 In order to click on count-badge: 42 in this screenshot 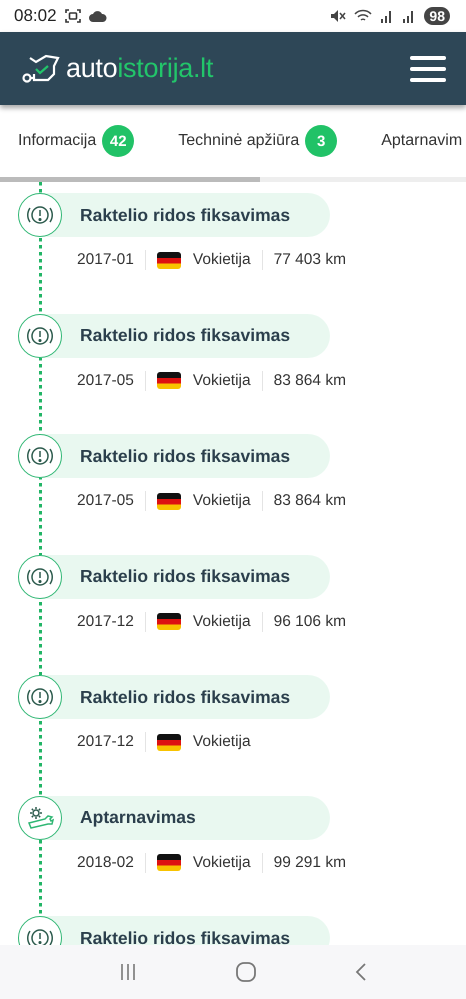, I will do `click(118, 141)`.